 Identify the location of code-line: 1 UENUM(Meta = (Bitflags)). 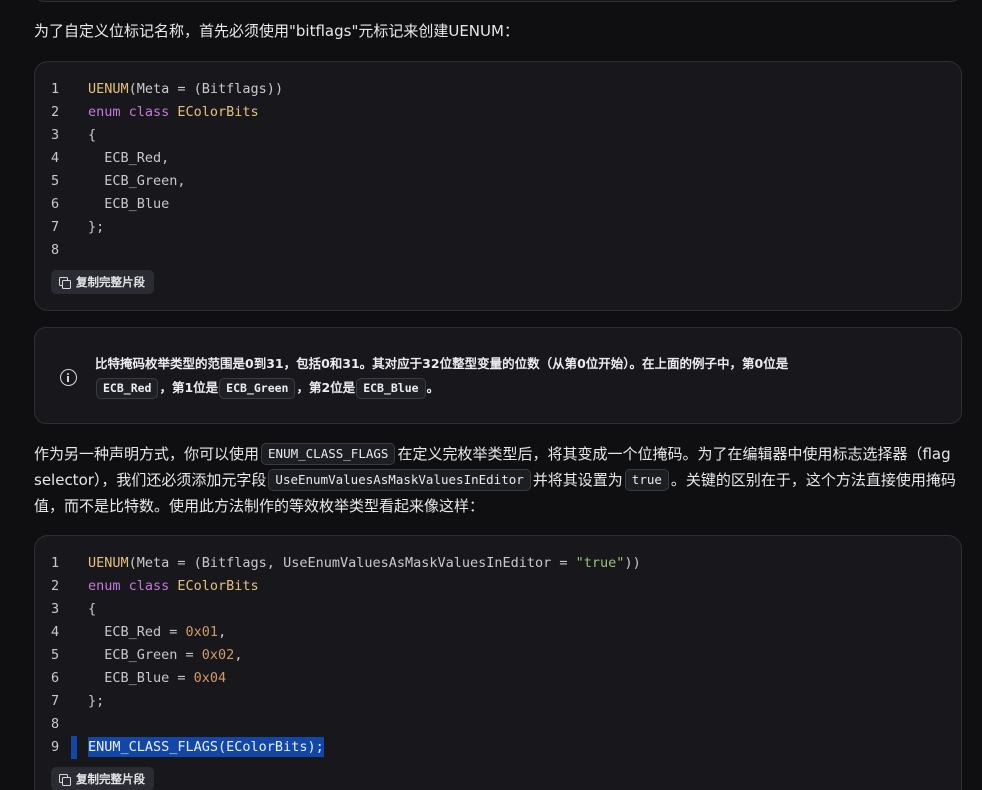
(498, 89).